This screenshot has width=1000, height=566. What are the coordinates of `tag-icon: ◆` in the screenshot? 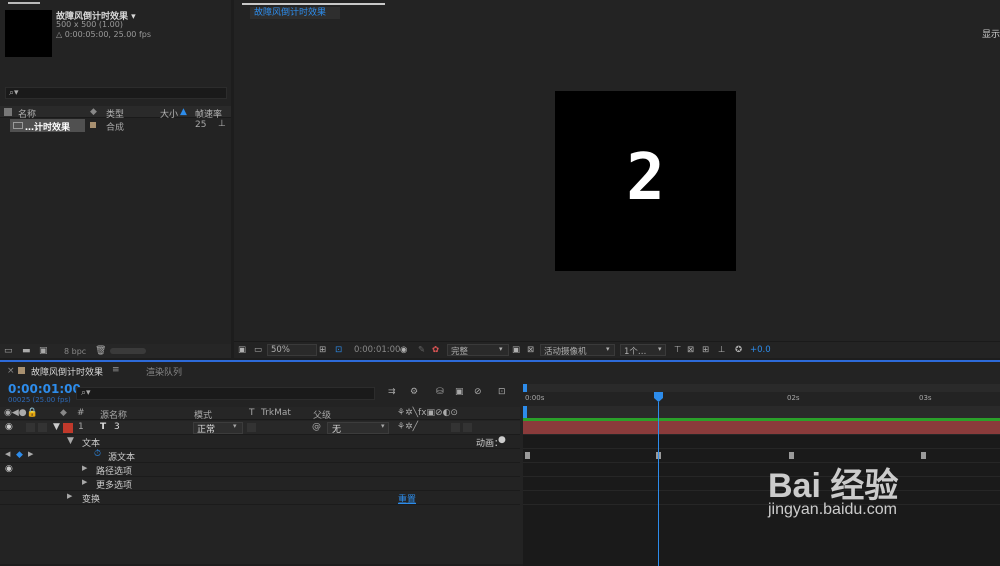 It's located at (93, 112).